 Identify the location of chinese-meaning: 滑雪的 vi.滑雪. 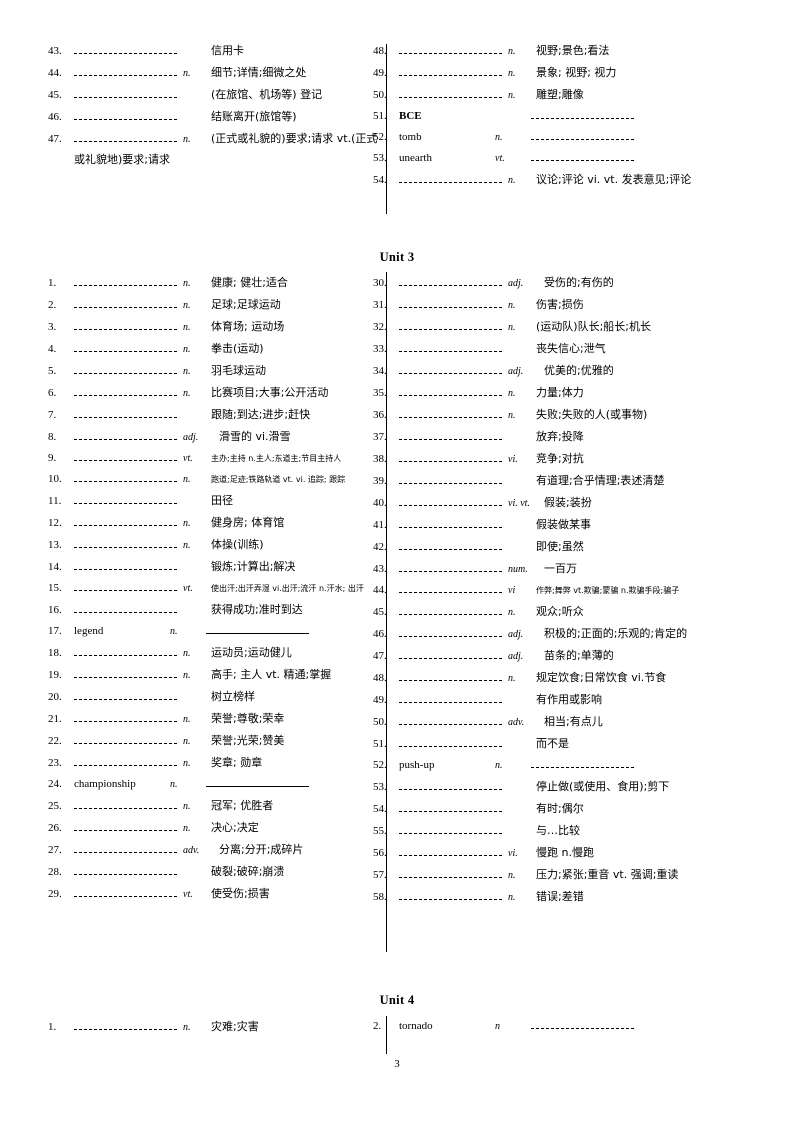
(255, 436).